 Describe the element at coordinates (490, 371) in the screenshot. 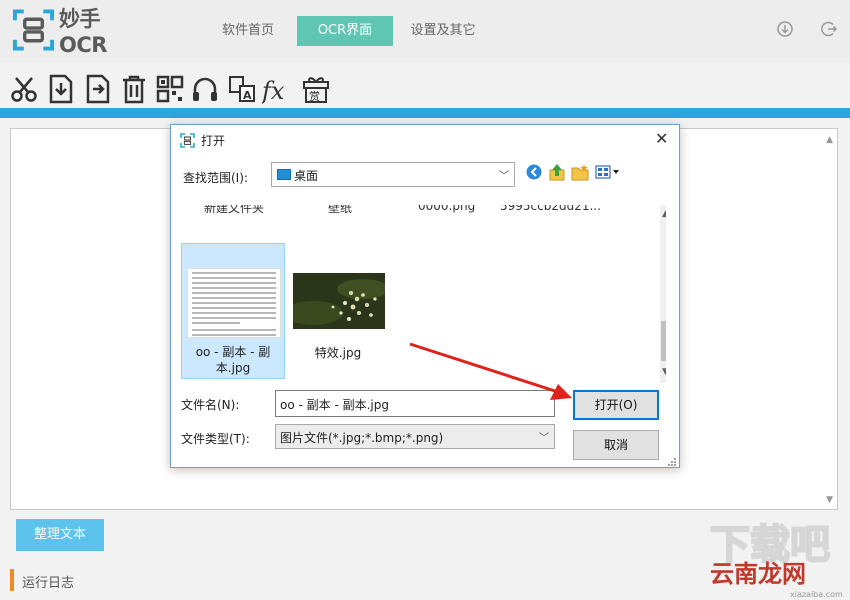

I see `annotation-arrow-icon` at that location.